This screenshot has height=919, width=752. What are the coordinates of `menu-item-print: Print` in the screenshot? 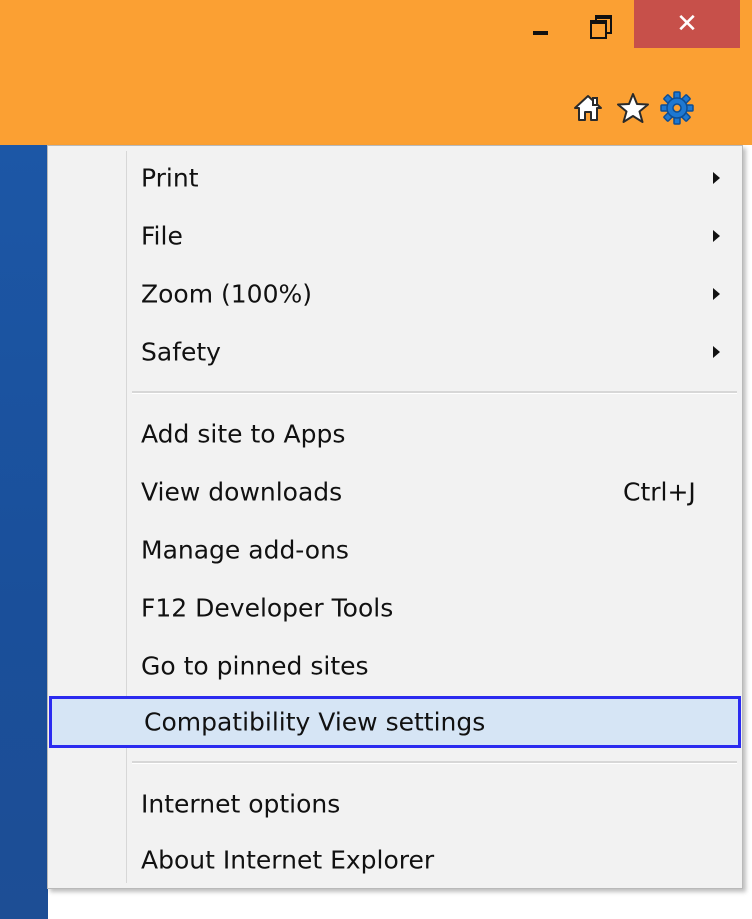 It's located at (395, 178).